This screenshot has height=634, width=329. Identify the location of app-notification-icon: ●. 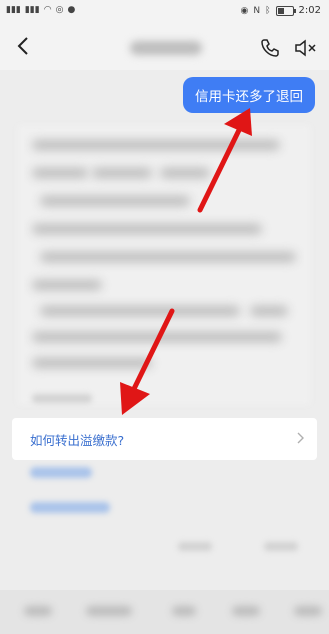
(71, 10).